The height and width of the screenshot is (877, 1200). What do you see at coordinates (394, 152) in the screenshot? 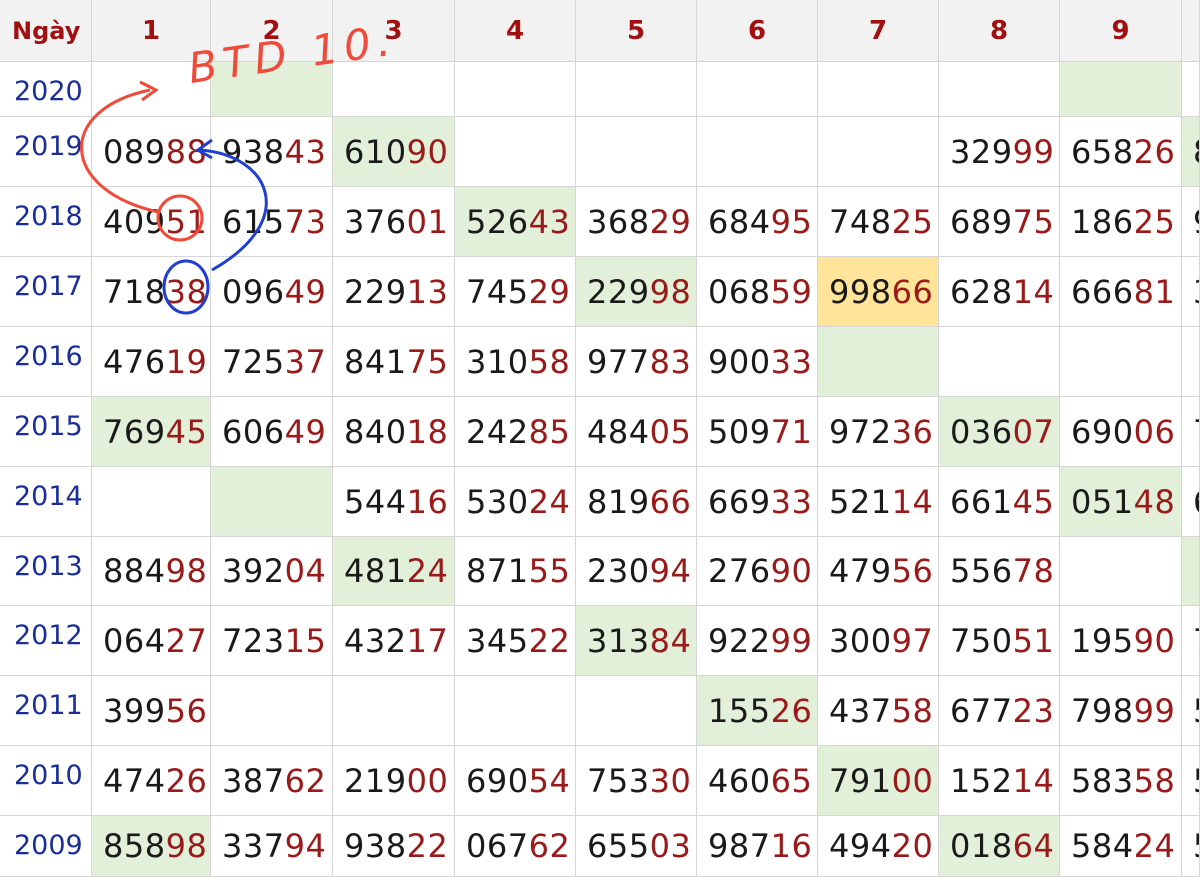
I see `result-cell: 610 90` at bounding box center [394, 152].